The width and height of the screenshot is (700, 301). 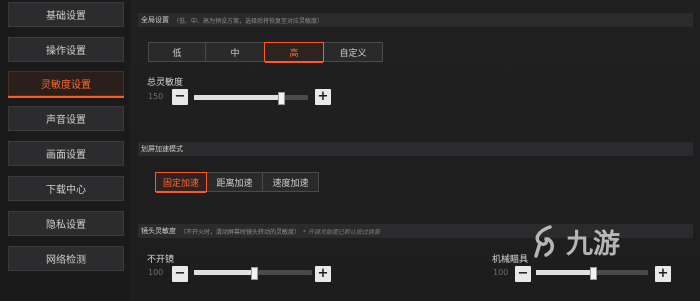 What do you see at coordinates (155, 20) in the screenshot?
I see `global-settings-title: 全局设置` at bounding box center [155, 20].